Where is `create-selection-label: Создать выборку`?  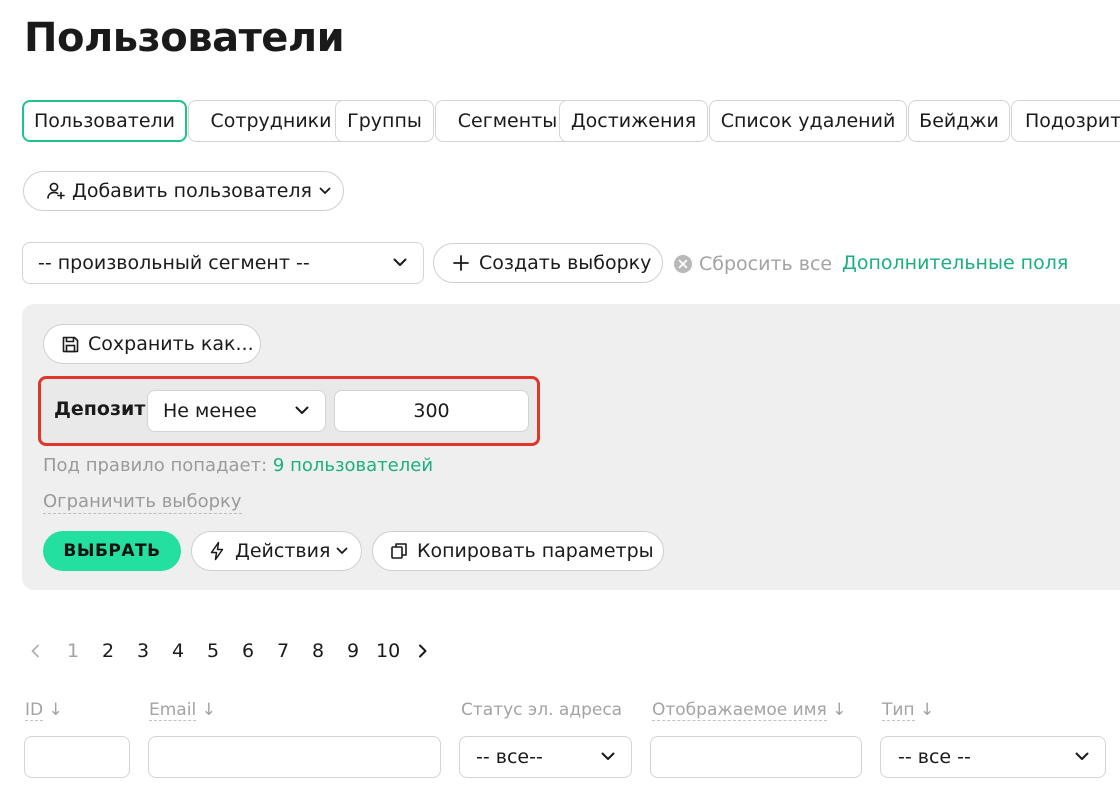
create-selection-label: Создать выборку is located at coordinates (565, 263).